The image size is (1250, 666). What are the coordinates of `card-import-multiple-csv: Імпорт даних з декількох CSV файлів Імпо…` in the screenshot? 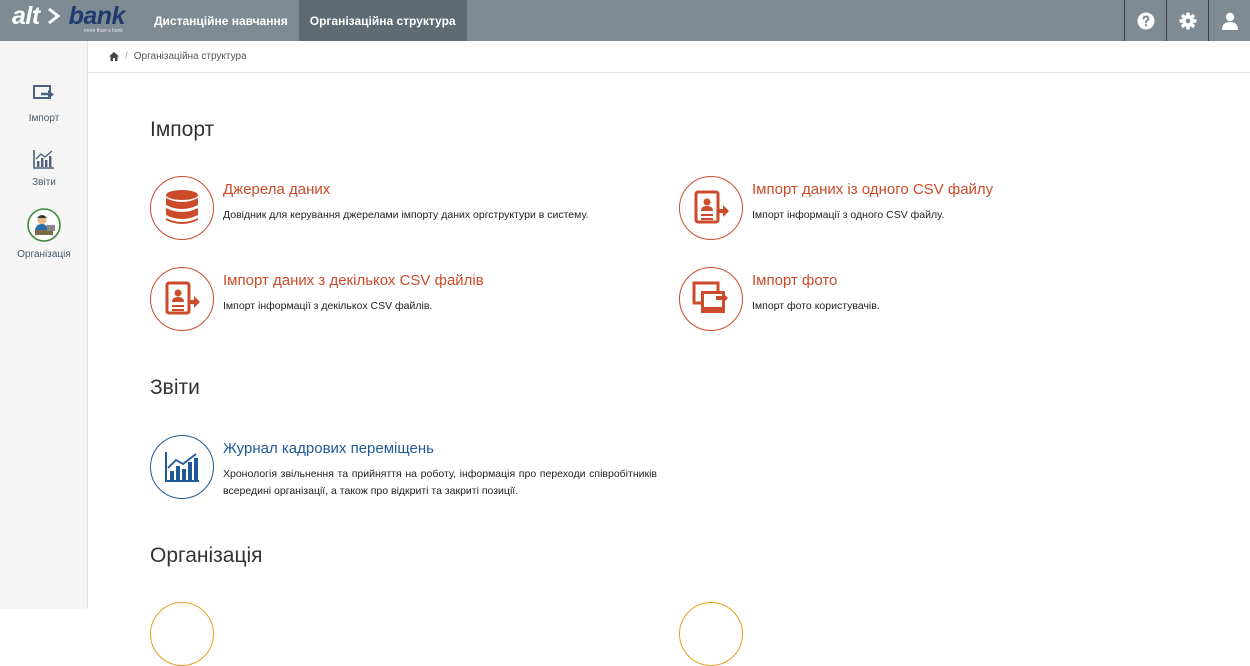 It's located at (405, 302).